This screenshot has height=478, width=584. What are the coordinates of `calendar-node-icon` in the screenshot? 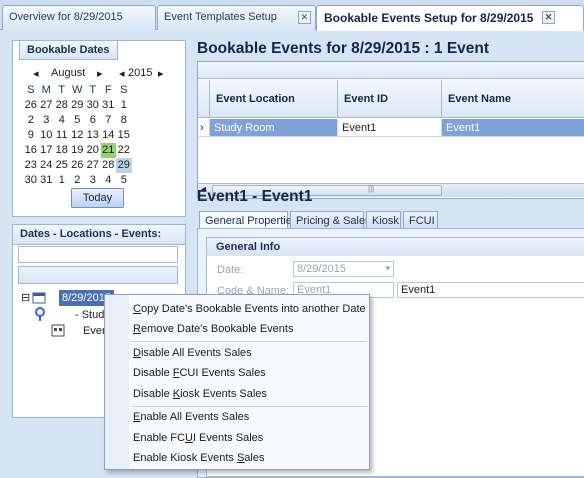 It's located at (39, 299).